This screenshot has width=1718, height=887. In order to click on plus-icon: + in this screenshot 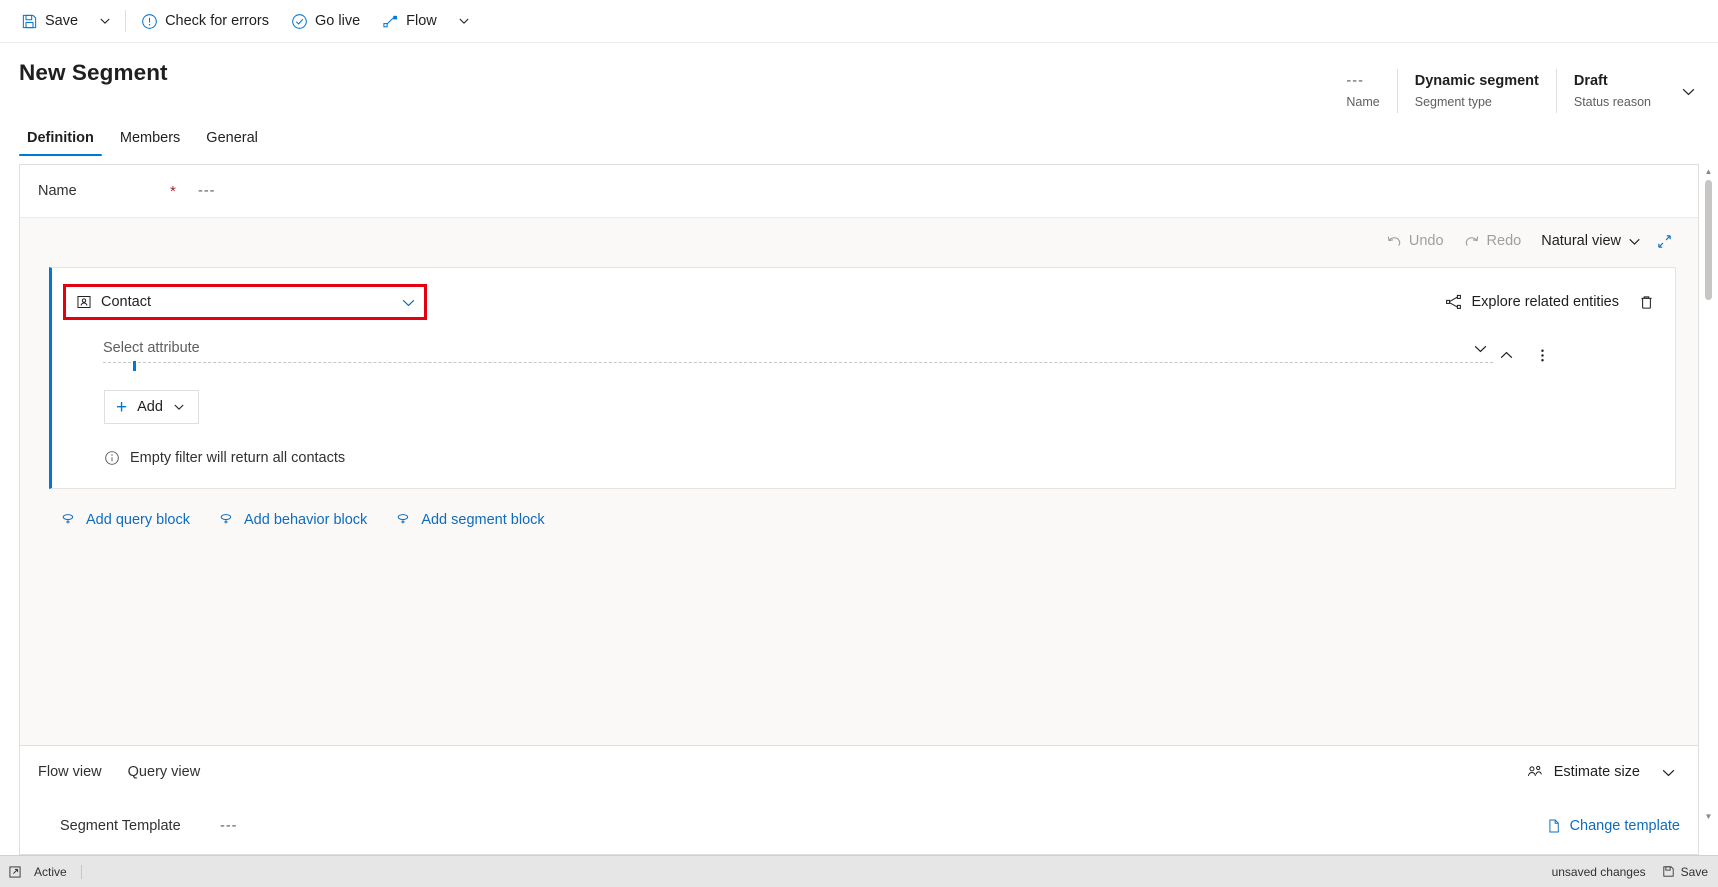, I will do `click(122, 407)`.